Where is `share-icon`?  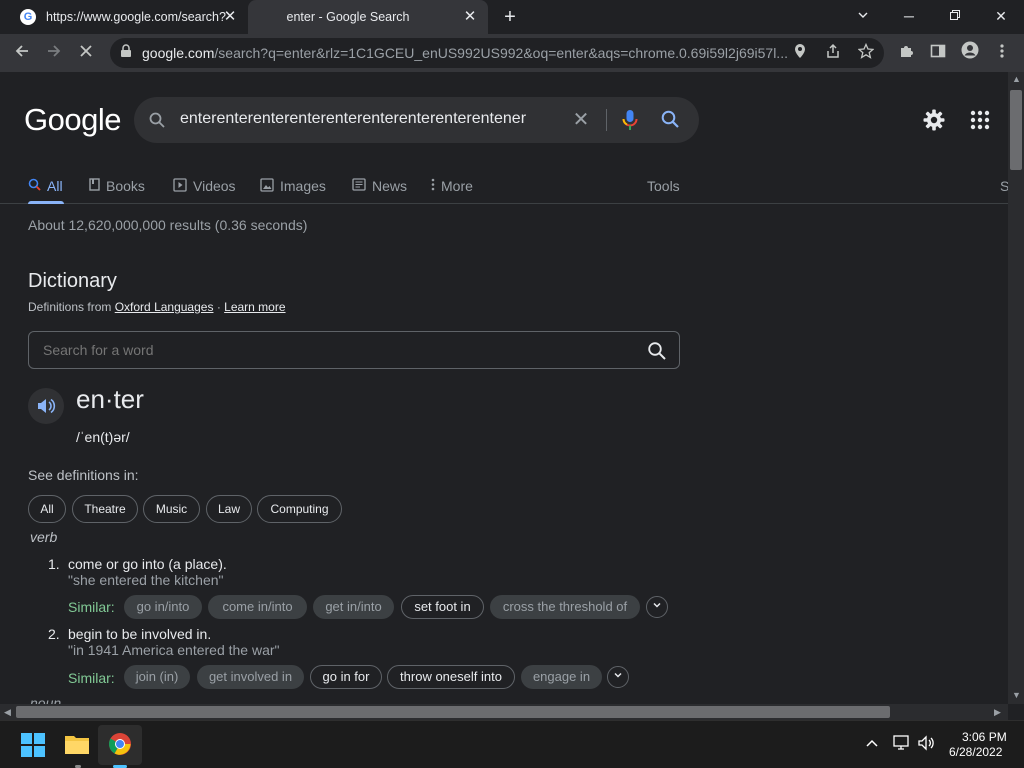
share-icon is located at coordinates (833, 53).